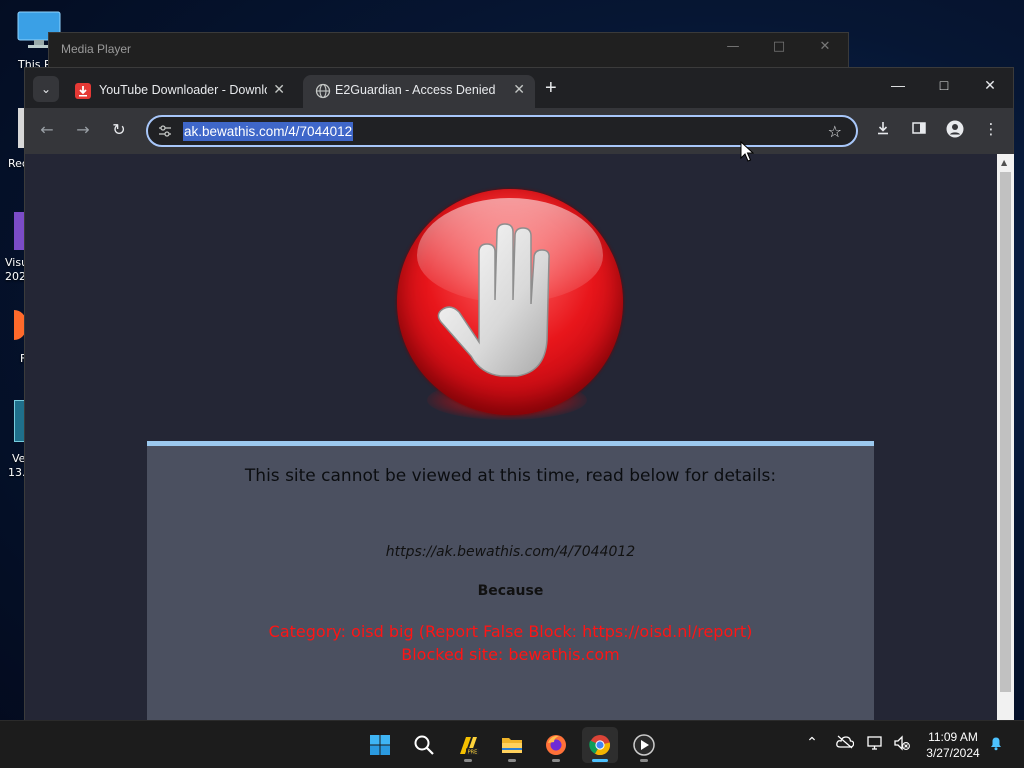 Image resolution: width=1024 pixels, height=768 pixels. I want to click on blocked-site-reason: Blocked site: bewathis.com, so click(510, 654).